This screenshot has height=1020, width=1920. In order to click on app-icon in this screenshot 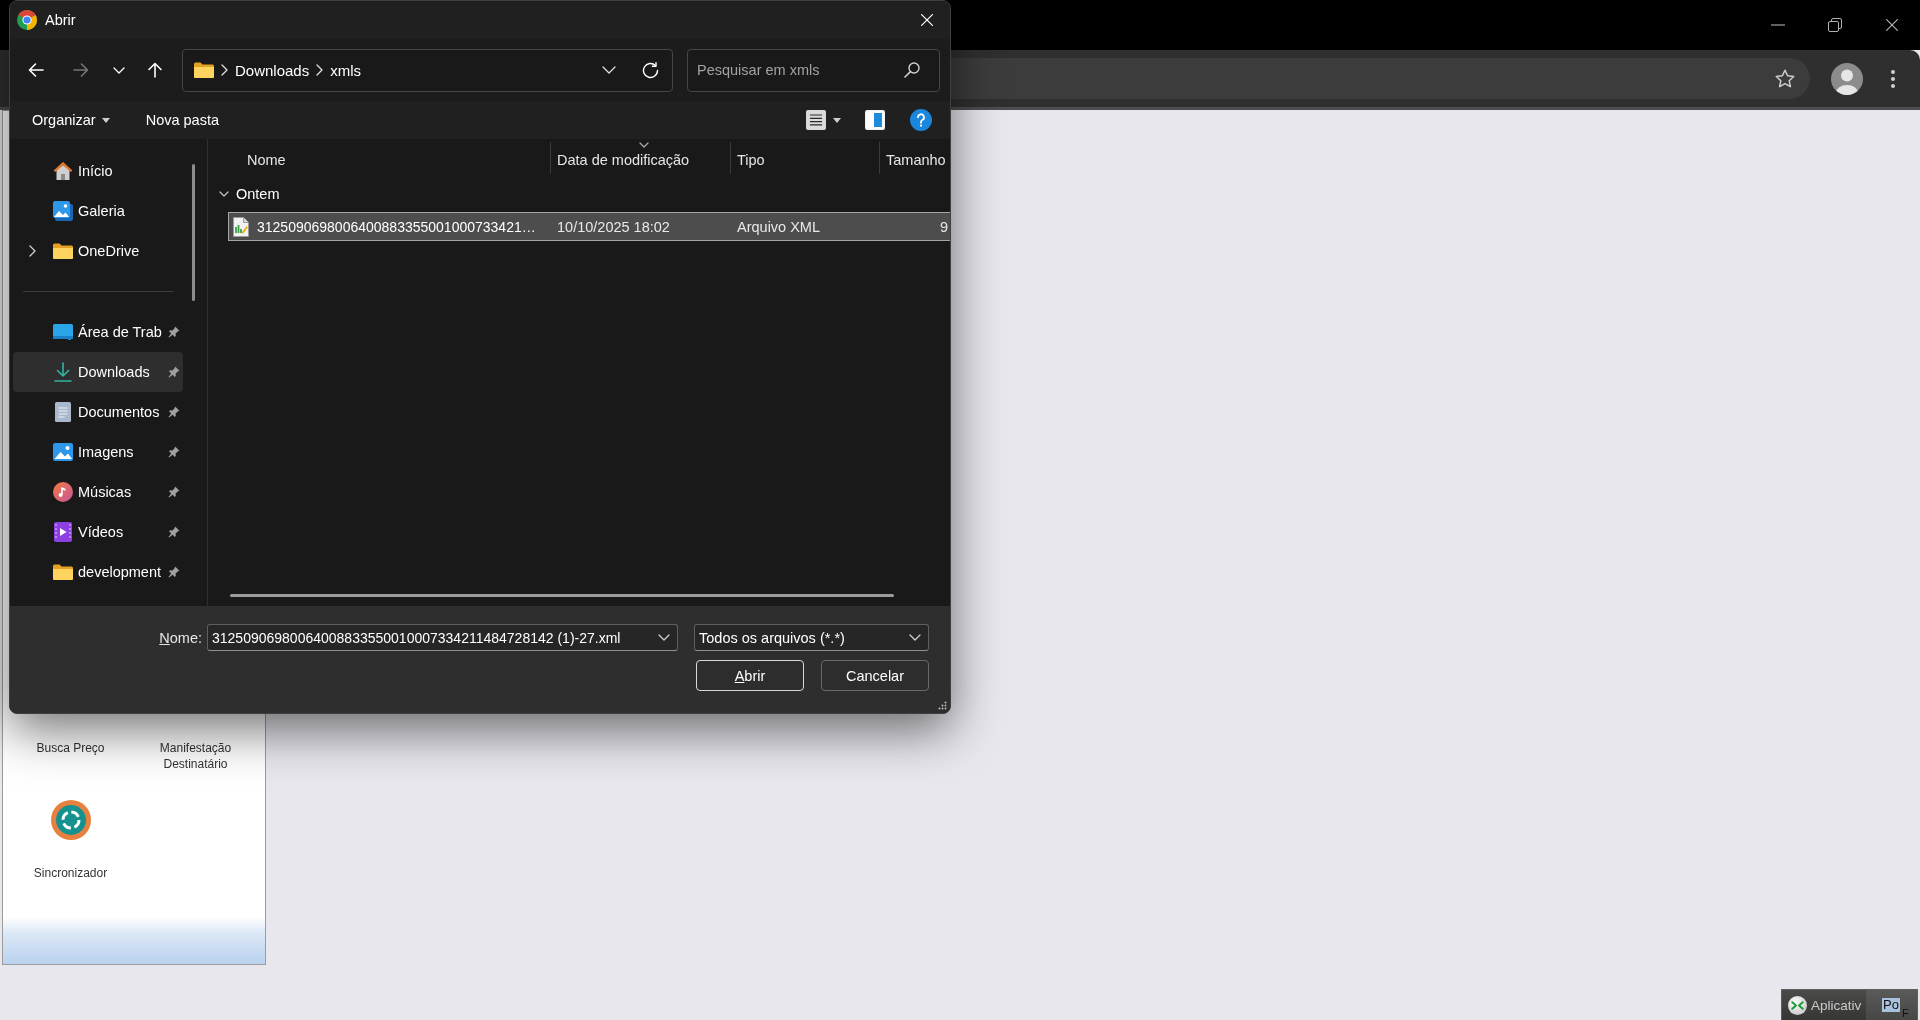, I will do `click(27, 20)`.